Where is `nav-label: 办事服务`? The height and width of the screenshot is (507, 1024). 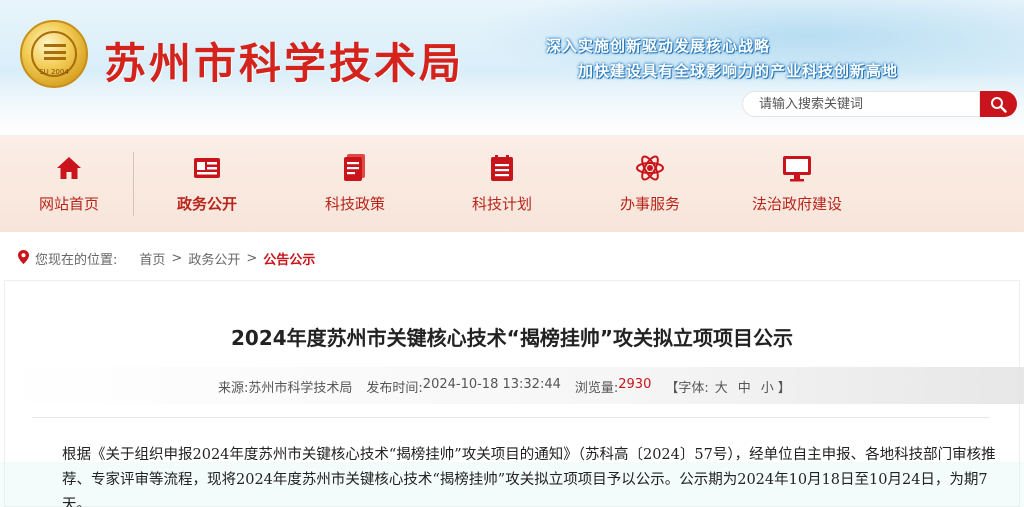 nav-label: 办事服务 is located at coordinates (649, 204).